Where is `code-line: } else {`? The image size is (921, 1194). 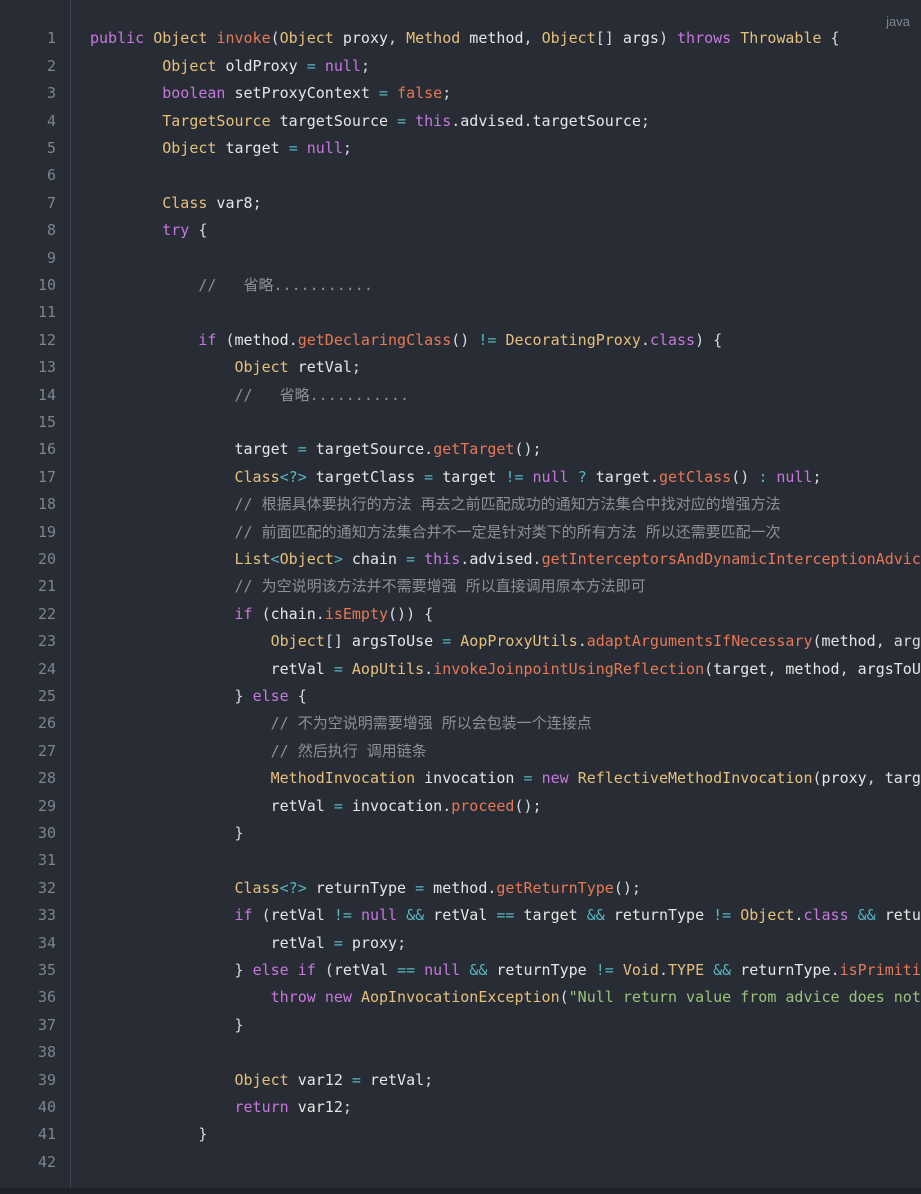
code-line: } else { is located at coordinates (198, 696).